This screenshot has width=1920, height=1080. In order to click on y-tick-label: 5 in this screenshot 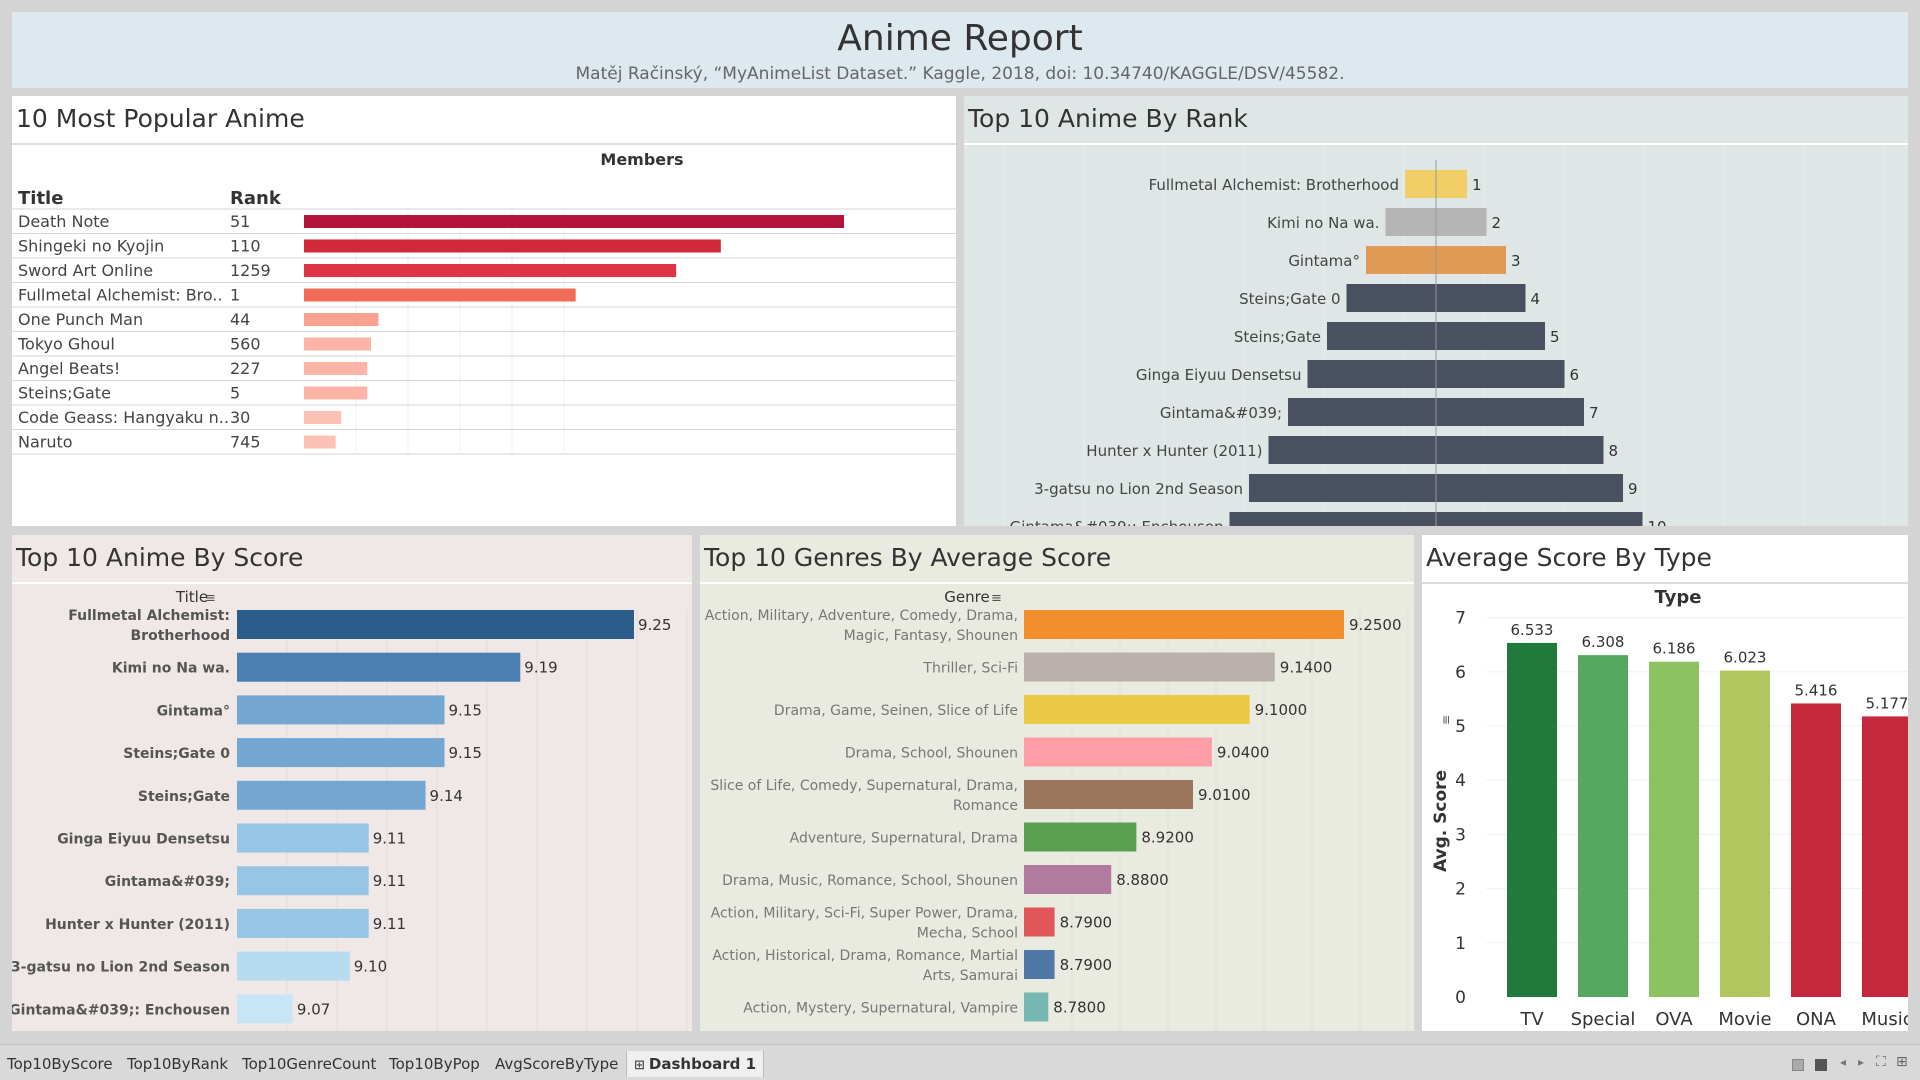, I will do `click(1460, 727)`.